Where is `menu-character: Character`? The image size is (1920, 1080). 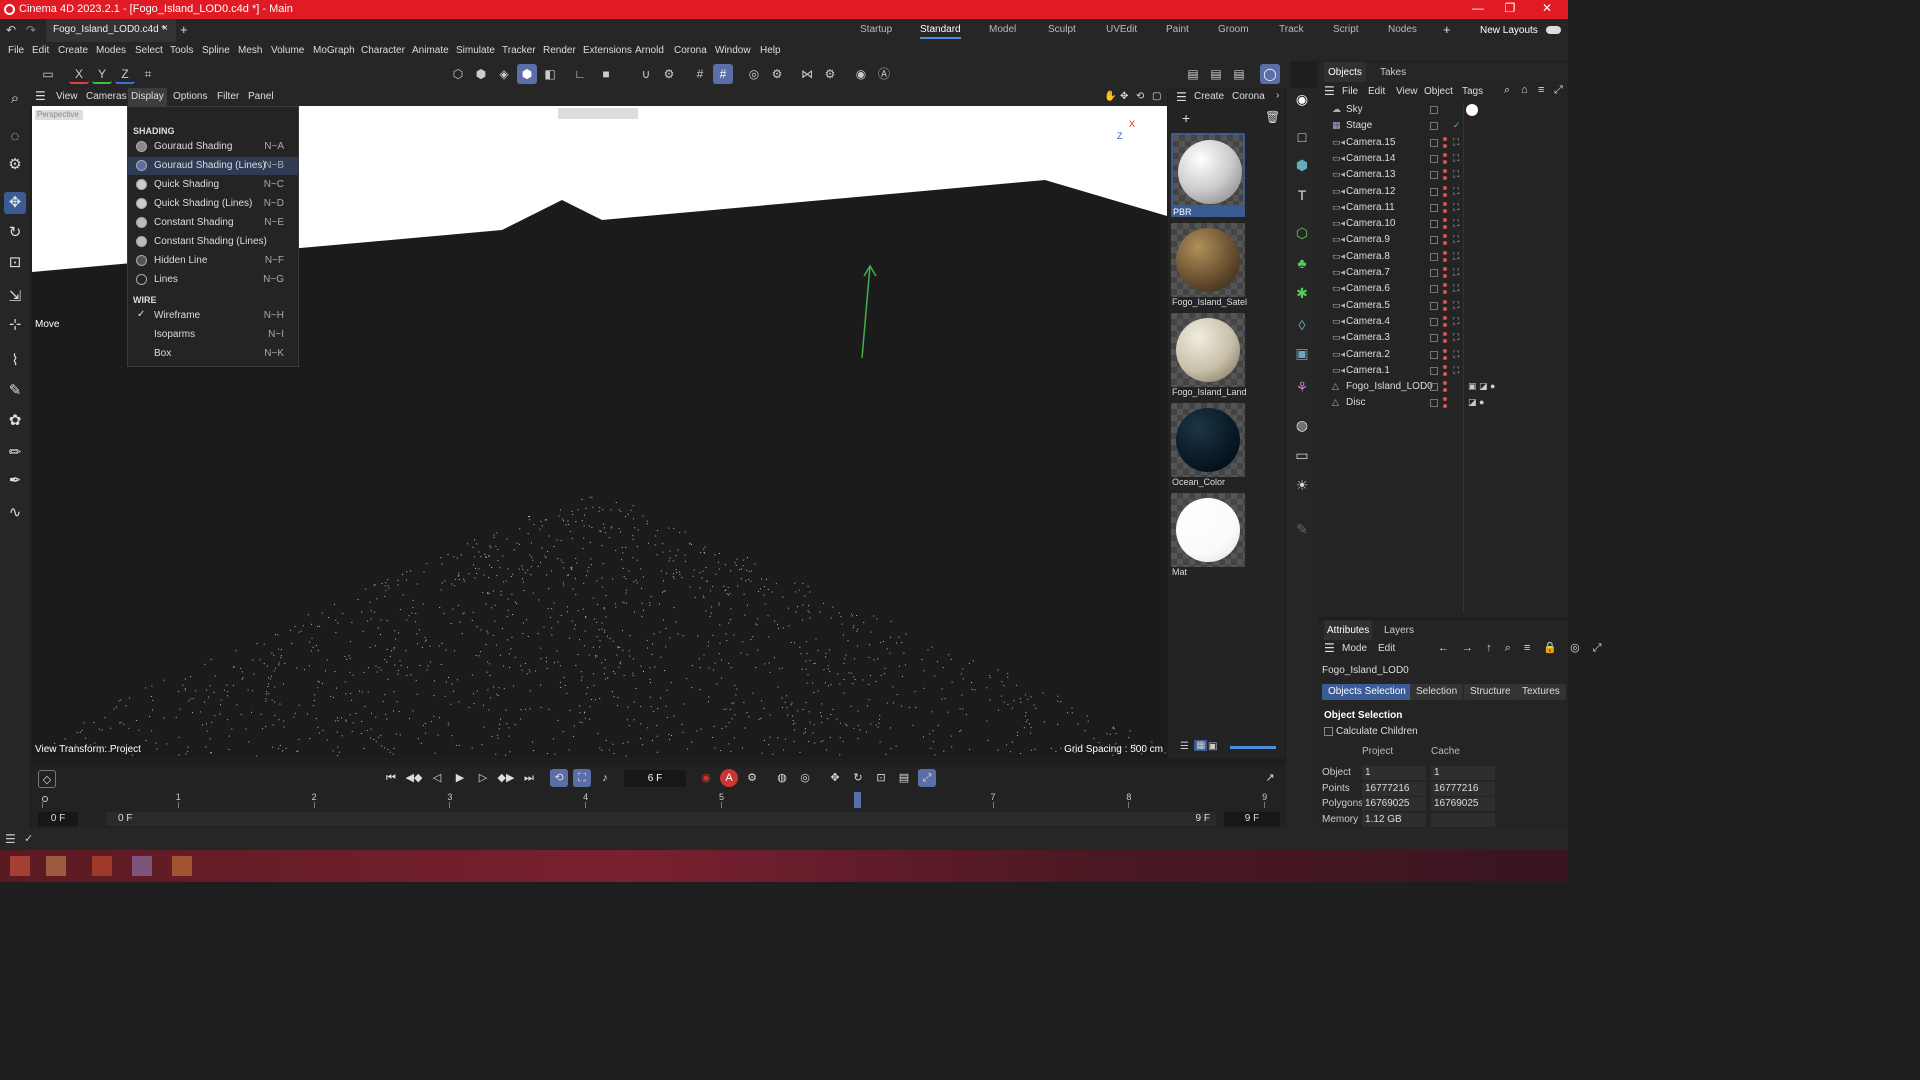
menu-character: Character is located at coordinates (383, 50).